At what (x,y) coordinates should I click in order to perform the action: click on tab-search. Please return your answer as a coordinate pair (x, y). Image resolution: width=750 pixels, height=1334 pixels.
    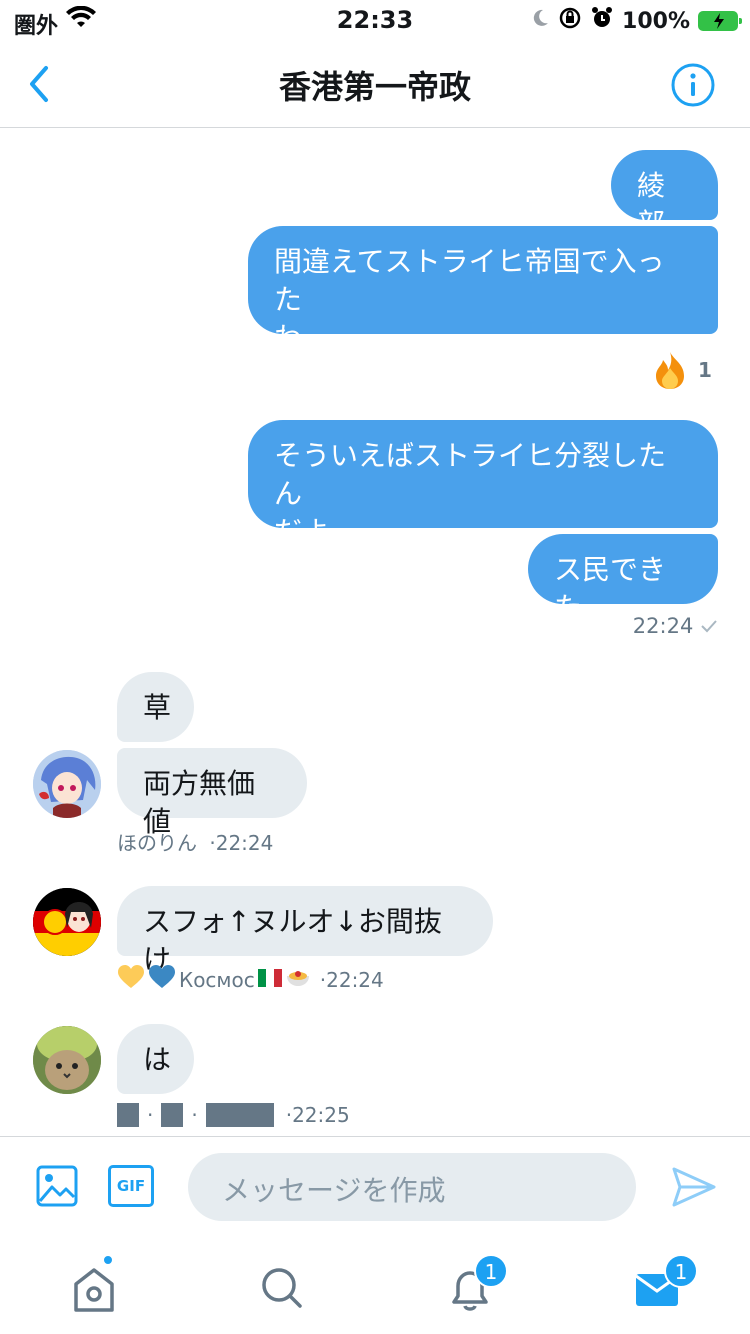
    Looking at the image, I should click on (282, 1288).